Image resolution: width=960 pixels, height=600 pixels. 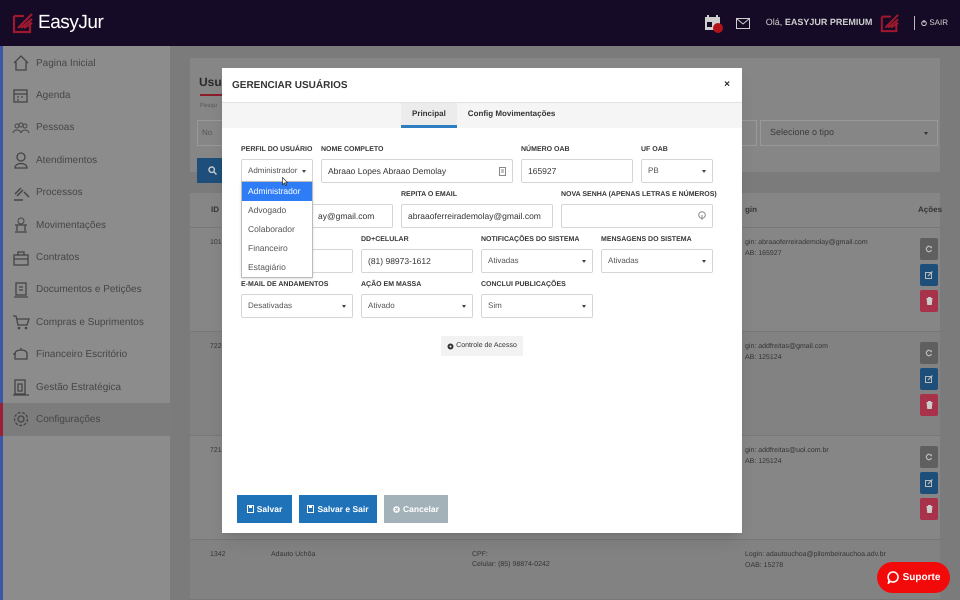 What do you see at coordinates (717, 28) in the screenshot?
I see `notification-badge` at bounding box center [717, 28].